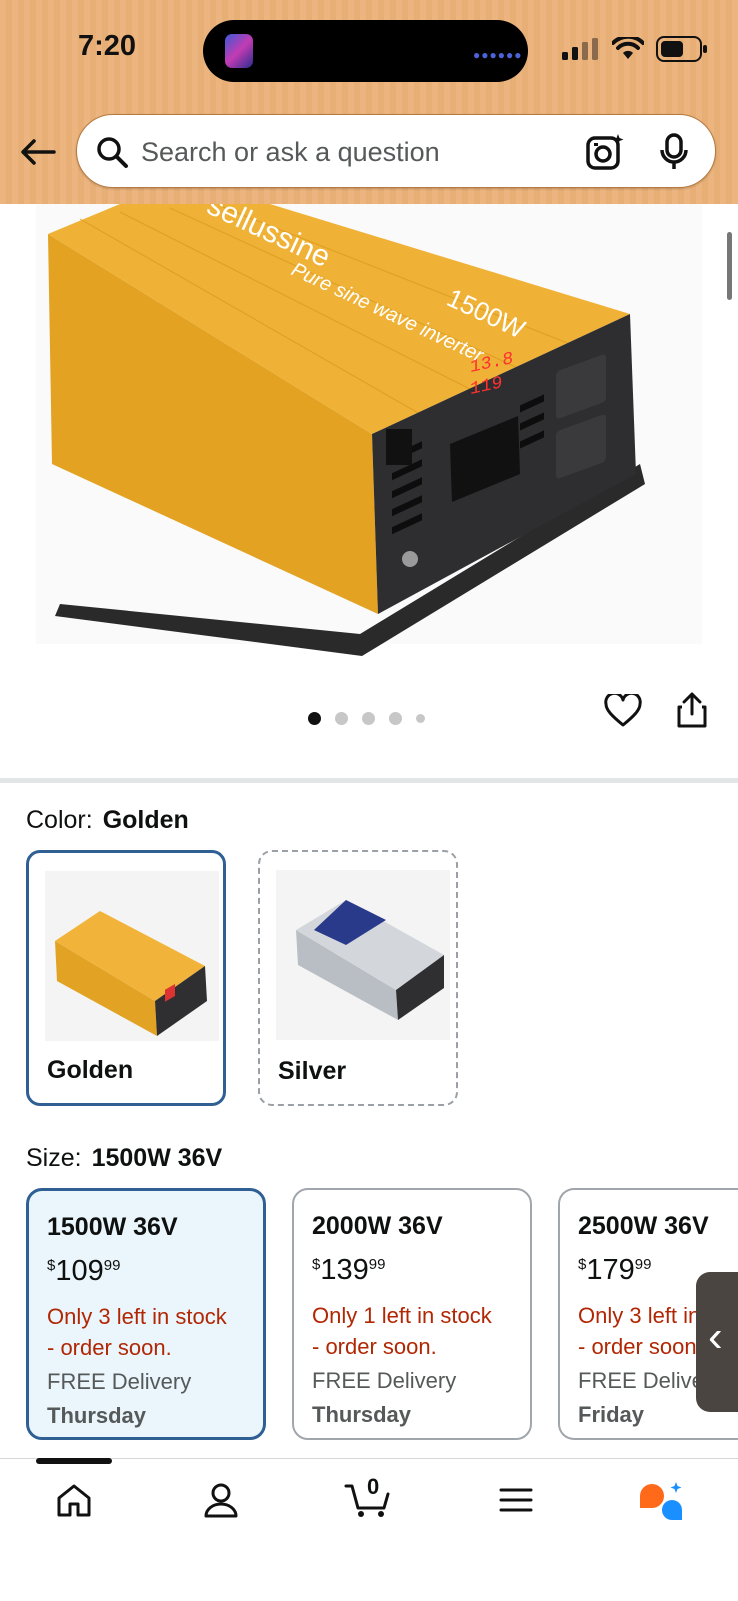 The image size is (738, 1601). I want to click on home-icon, so click(74, 1500).